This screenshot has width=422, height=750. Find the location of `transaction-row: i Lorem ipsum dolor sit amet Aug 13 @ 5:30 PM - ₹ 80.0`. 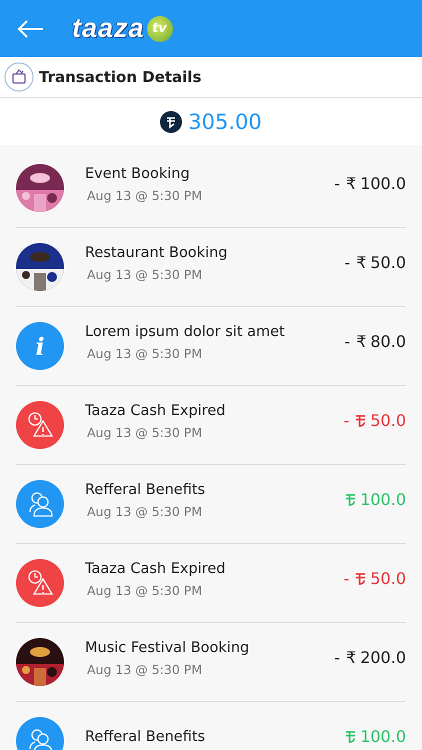

transaction-row: i Lorem ipsum dolor sit amet Aug 13 @ 5:30 PM - ₹ 80.0 is located at coordinates (211, 346).